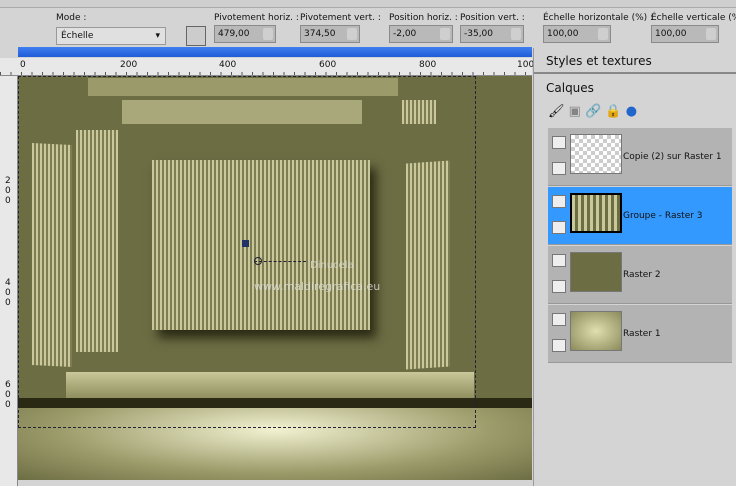 Image resolution: width=736 pixels, height=486 pixels. Describe the element at coordinates (77, 36) in the screenshot. I see `mode-value: Échelle` at that location.